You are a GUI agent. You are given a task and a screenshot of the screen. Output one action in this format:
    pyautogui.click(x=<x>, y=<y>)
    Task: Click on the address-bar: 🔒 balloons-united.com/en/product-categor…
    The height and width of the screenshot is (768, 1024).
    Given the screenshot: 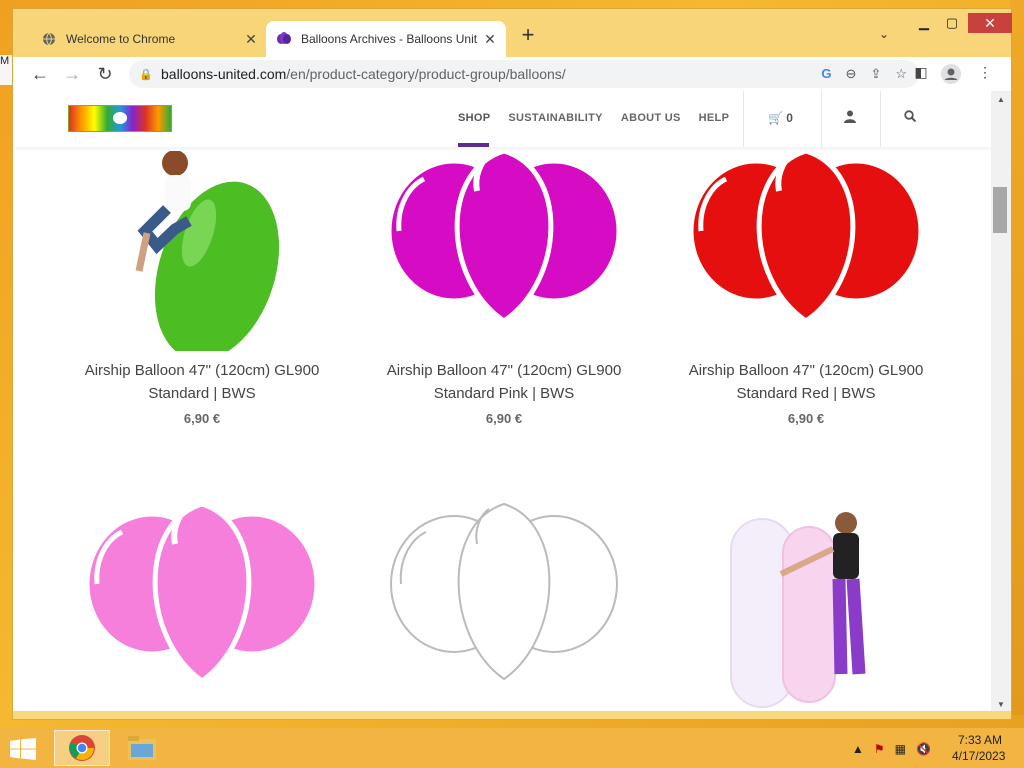 What is the action you would take?
    pyautogui.click(x=524, y=74)
    